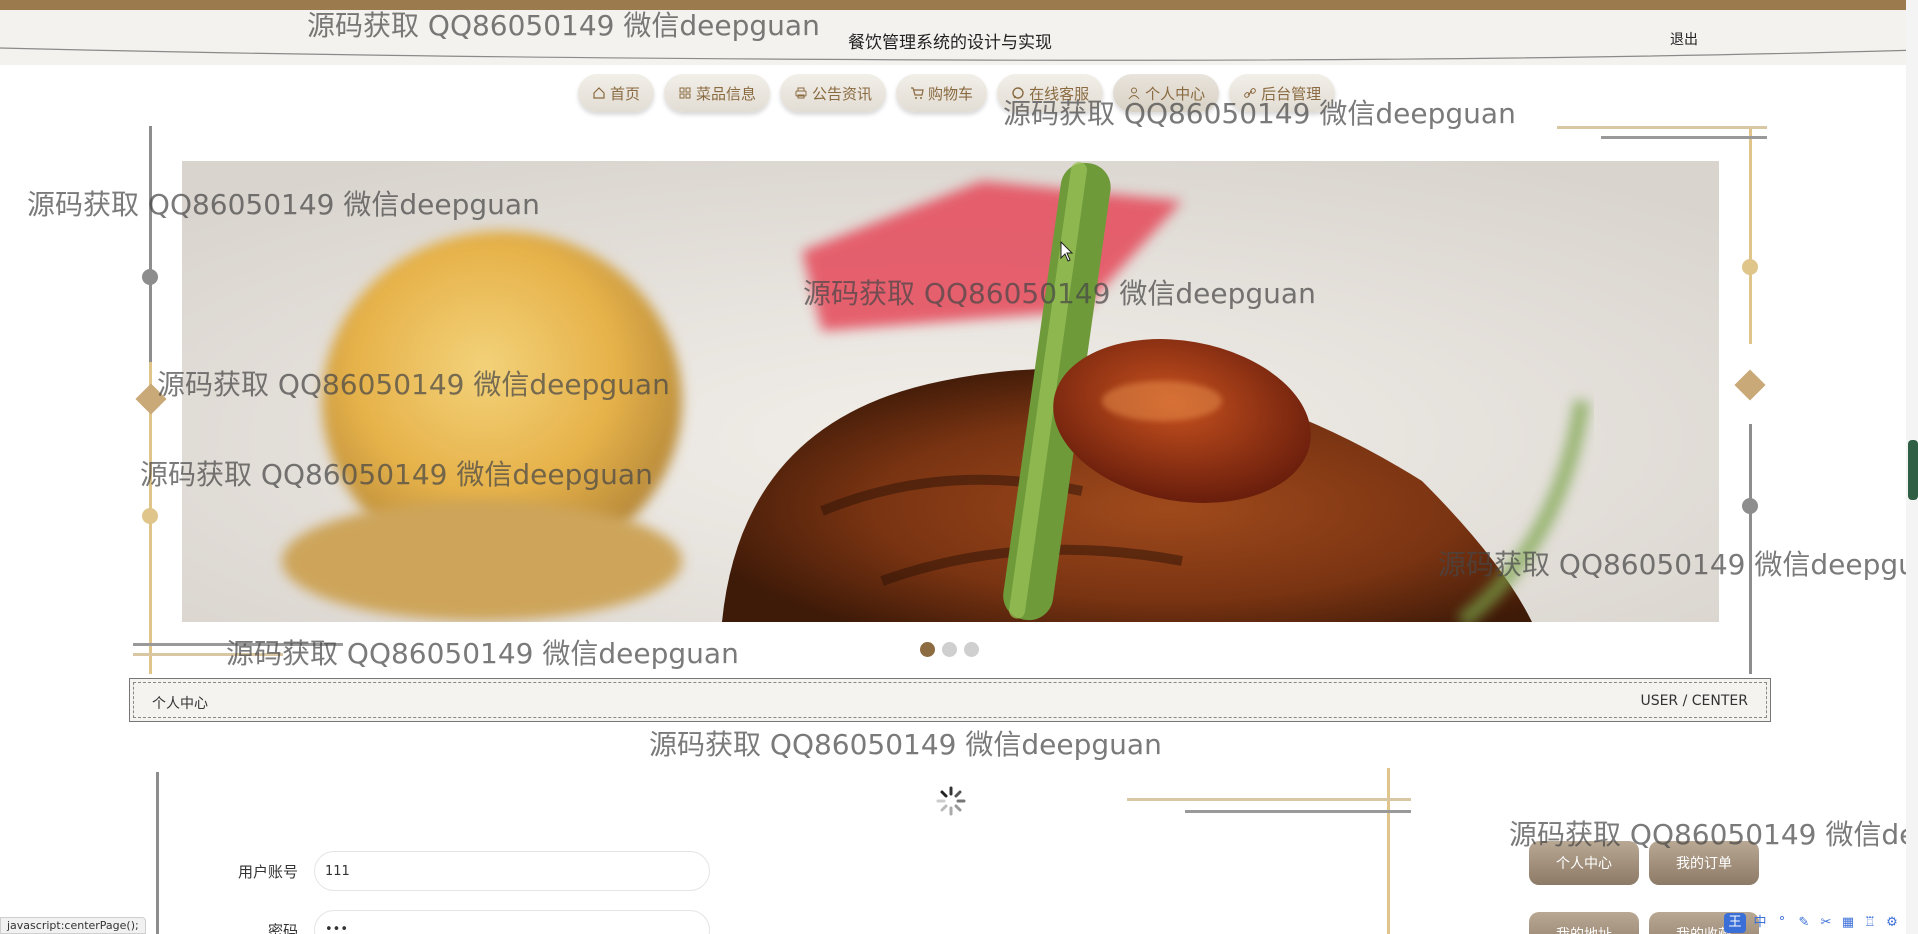 The height and width of the screenshot is (934, 1918). I want to click on logout-button: 退出, so click(1684, 39).